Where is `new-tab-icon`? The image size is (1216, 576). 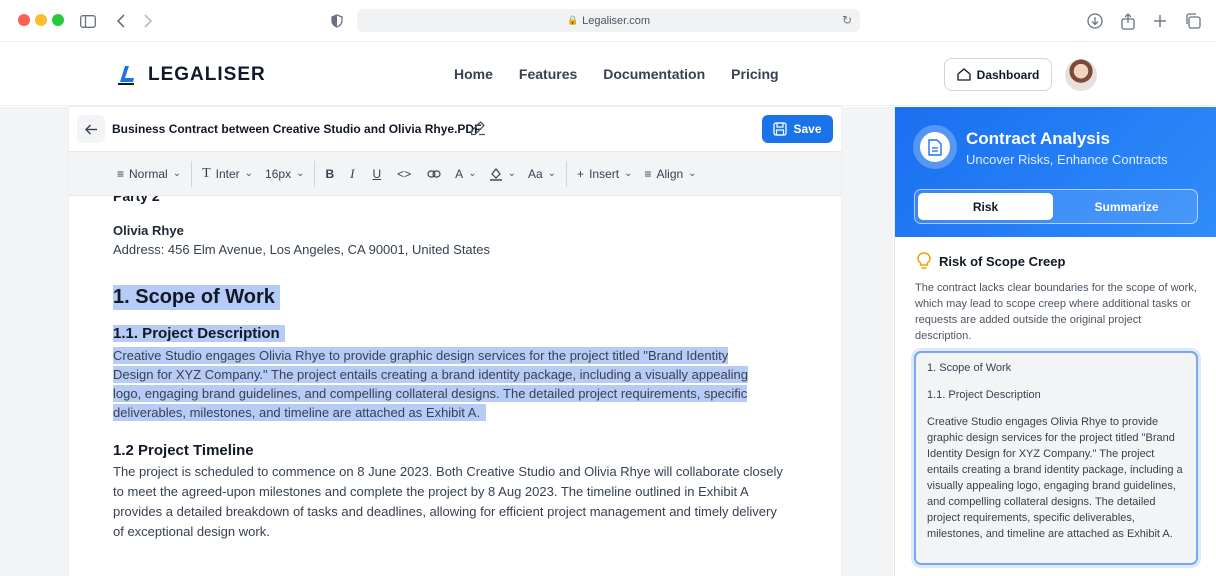 new-tab-icon is located at coordinates (1160, 21).